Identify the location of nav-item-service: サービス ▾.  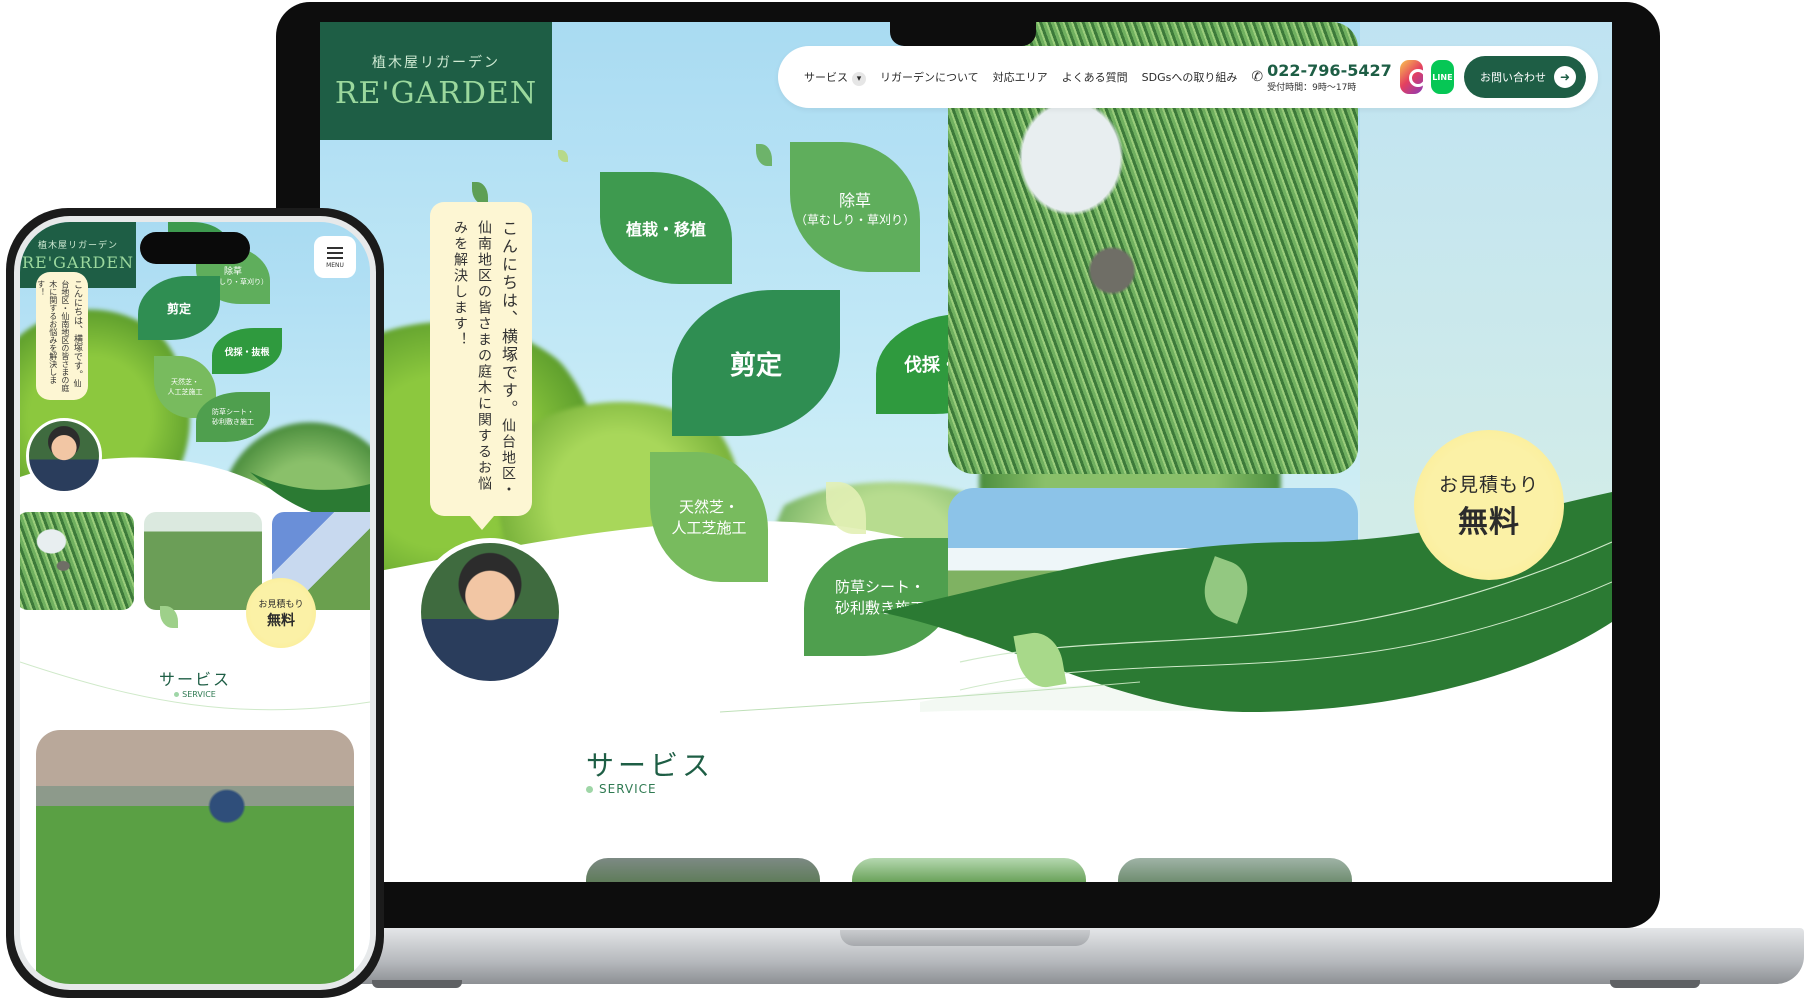
(835, 77).